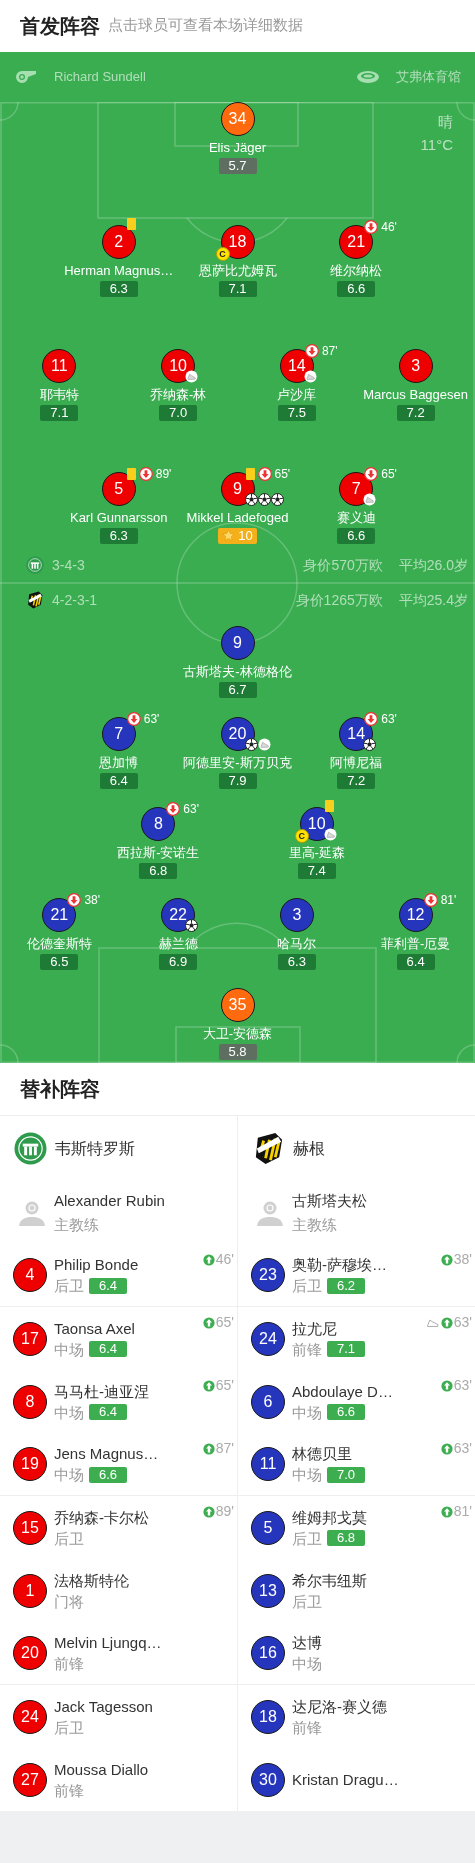  What do you see at coordinates (268, 1653) in the screenshot?
I see `player-marker: 16` at bounding box center [268, 1653].